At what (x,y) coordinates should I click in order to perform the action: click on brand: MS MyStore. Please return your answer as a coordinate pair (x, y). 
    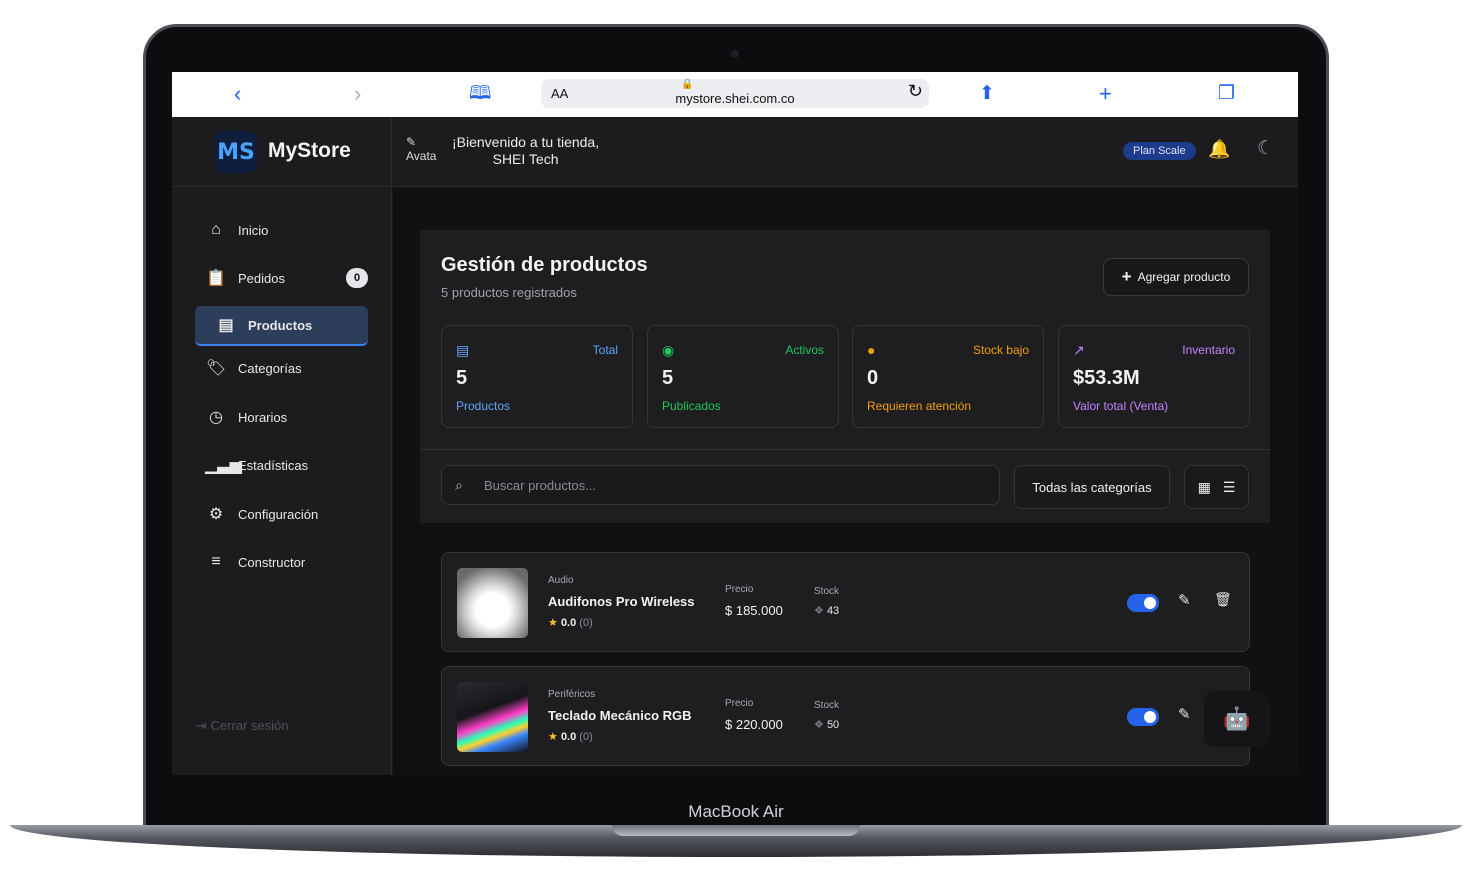
    Looking at the image, I should click on (282, 152).